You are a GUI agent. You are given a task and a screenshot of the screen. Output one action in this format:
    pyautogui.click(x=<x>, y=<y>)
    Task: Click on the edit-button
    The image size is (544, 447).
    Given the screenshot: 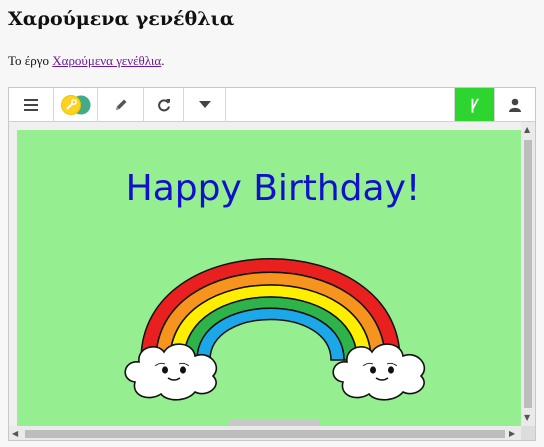 What is the action you would take?
    pyautogui.click(x=121, y=104)
    